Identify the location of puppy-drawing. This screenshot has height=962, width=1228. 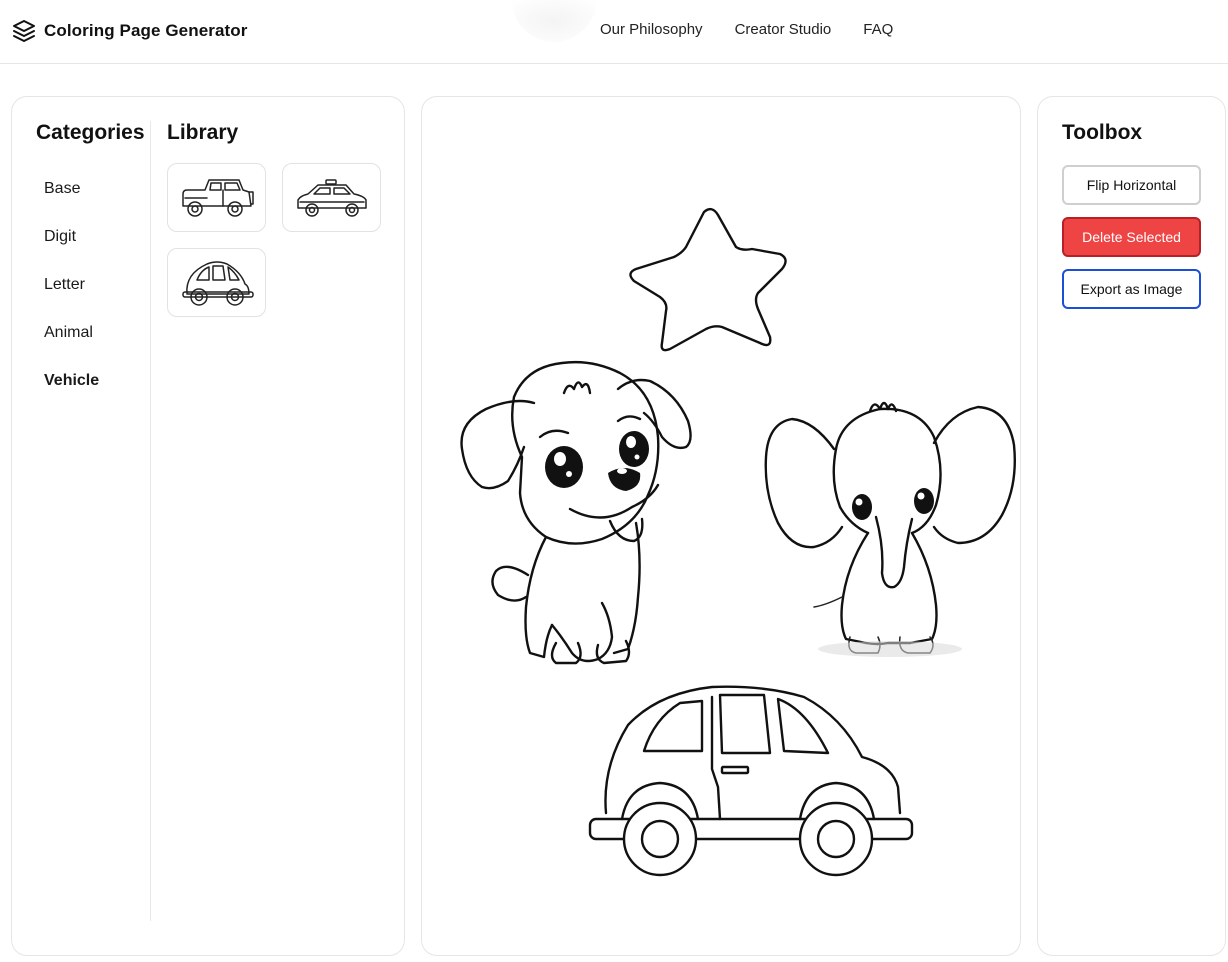
(576, 512).